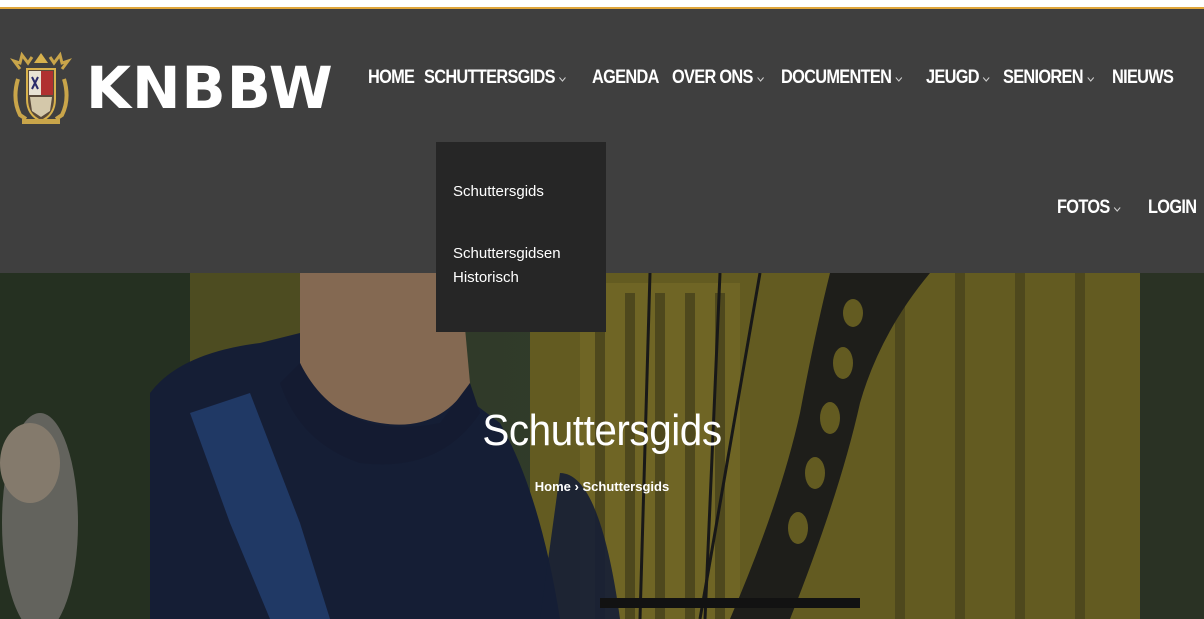  I want to click on nav-label: AGENDA, so click(625, 77).